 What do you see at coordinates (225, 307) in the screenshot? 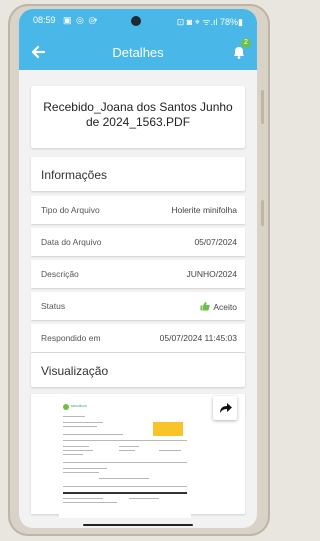
I see `status-text: Aceito` at bounding box center [225, 307].